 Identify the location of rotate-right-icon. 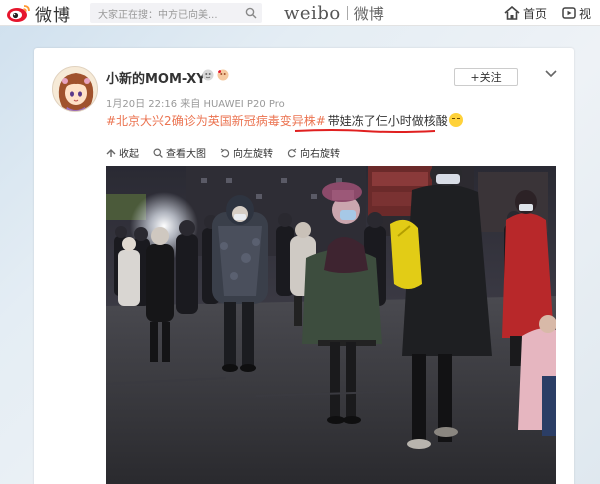
(292, 152).